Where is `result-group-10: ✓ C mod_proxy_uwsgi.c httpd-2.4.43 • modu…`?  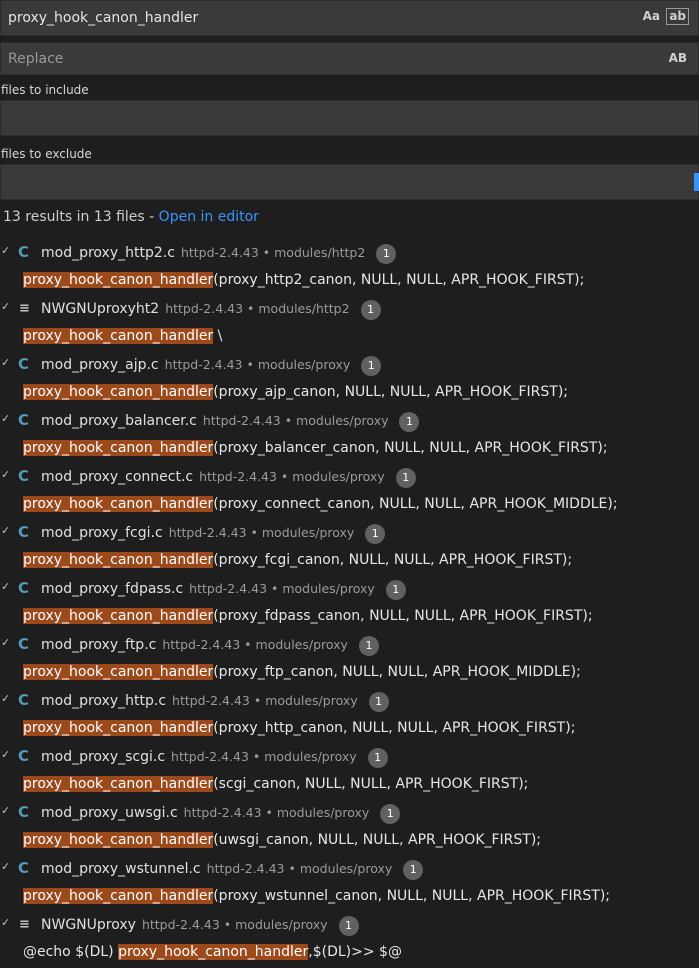
result-group-10: ✓ C mod_proxy_uwsgi.c httpd-2.4.43 • modu… is located at coordinates (349, 827).